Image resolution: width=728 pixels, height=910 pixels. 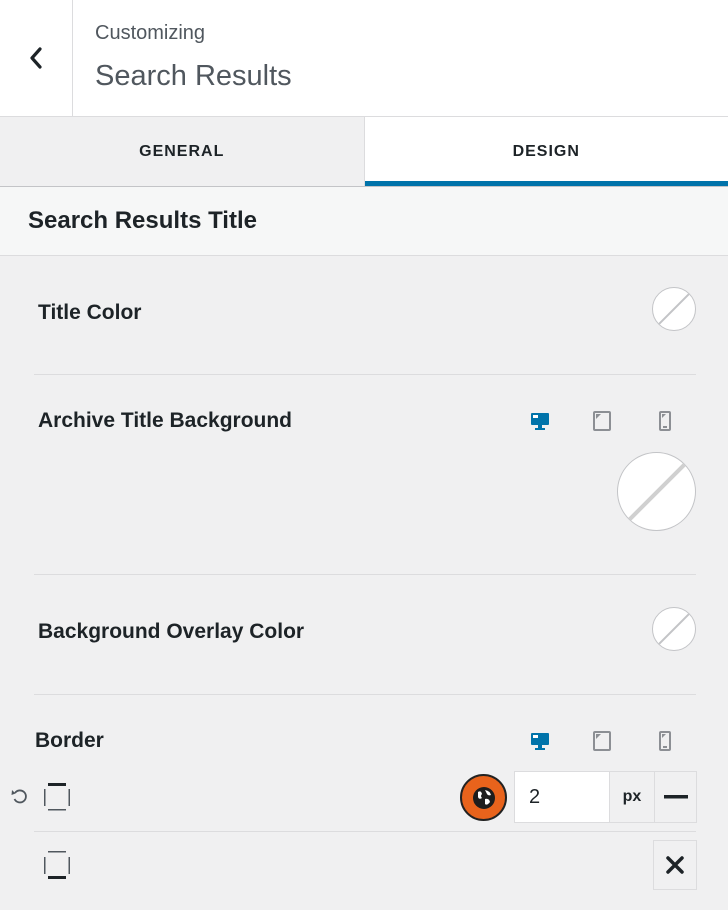 What do you see at coordinates (182, 151) in the screenshot?
I see `tab-general: GENERAL` at bounding box center [182, 151].